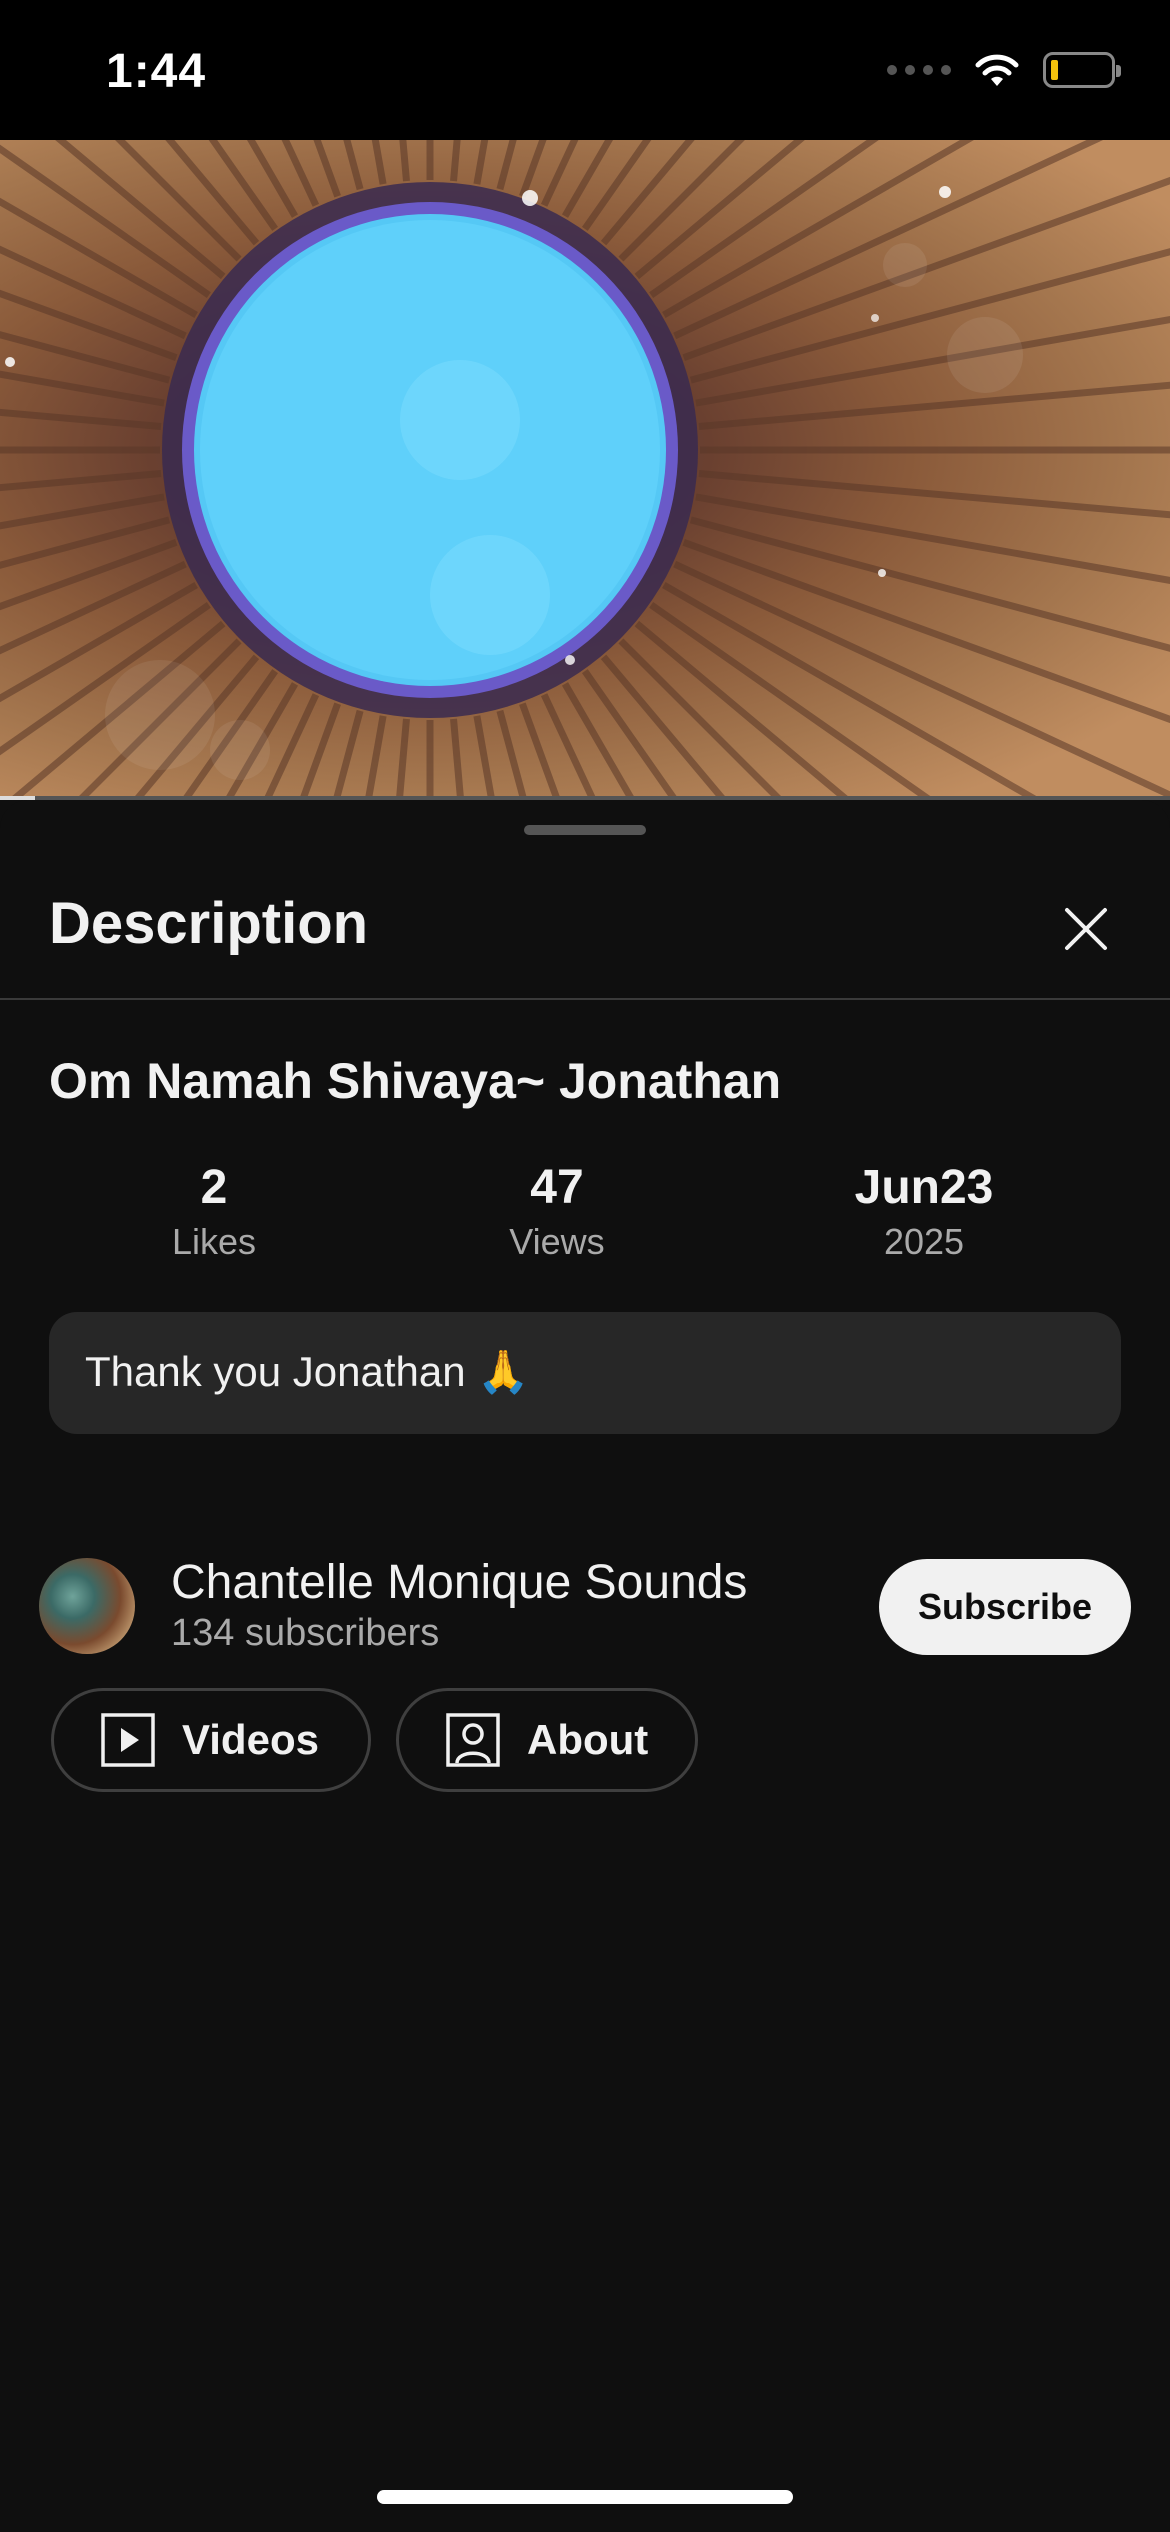 The height and width of the screenshot is (2532, 1170). Describe the element at coordinates (214, 1187) in the screenshot. I see `likes-count: 2` at that location.